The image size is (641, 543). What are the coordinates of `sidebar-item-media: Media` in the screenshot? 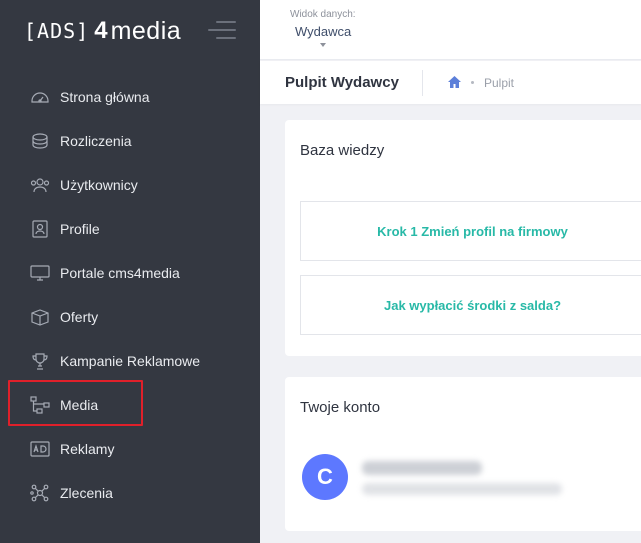 It's located at (130, 405).